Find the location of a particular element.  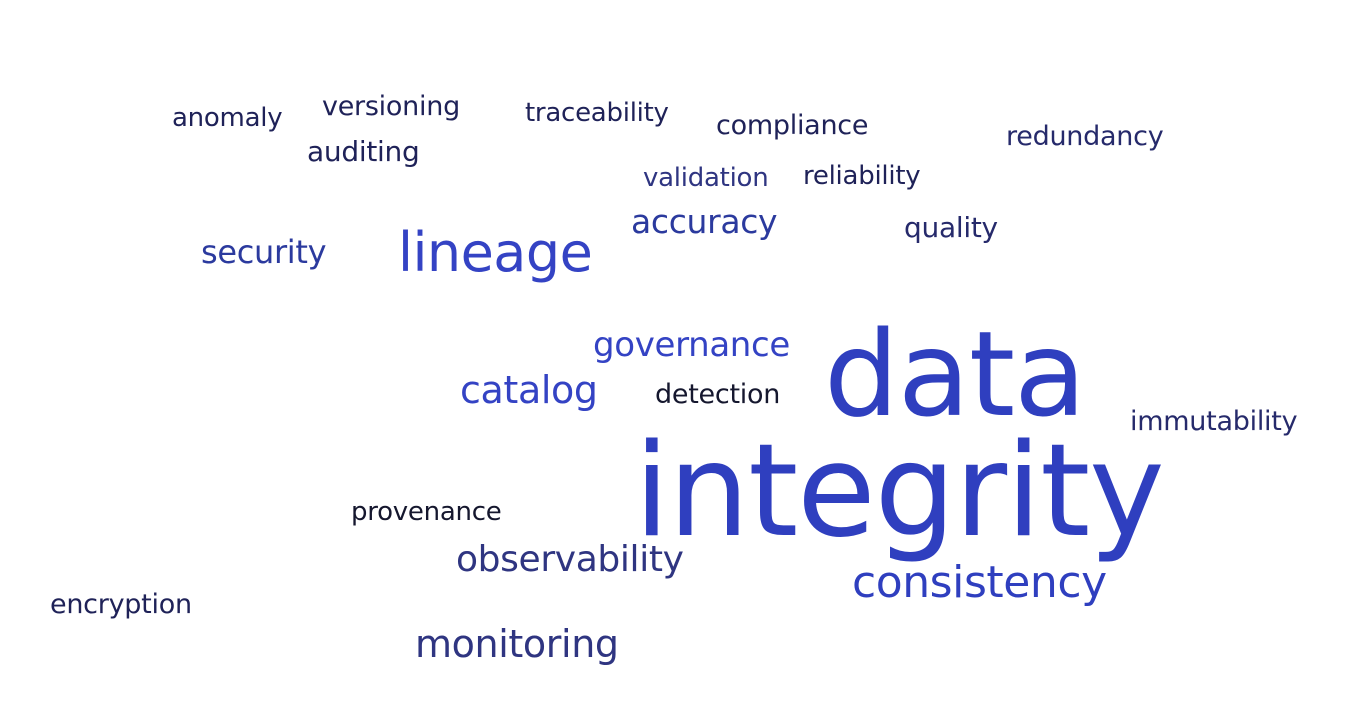

cloud-word-governance: governance is located at coordinates (691, 345).